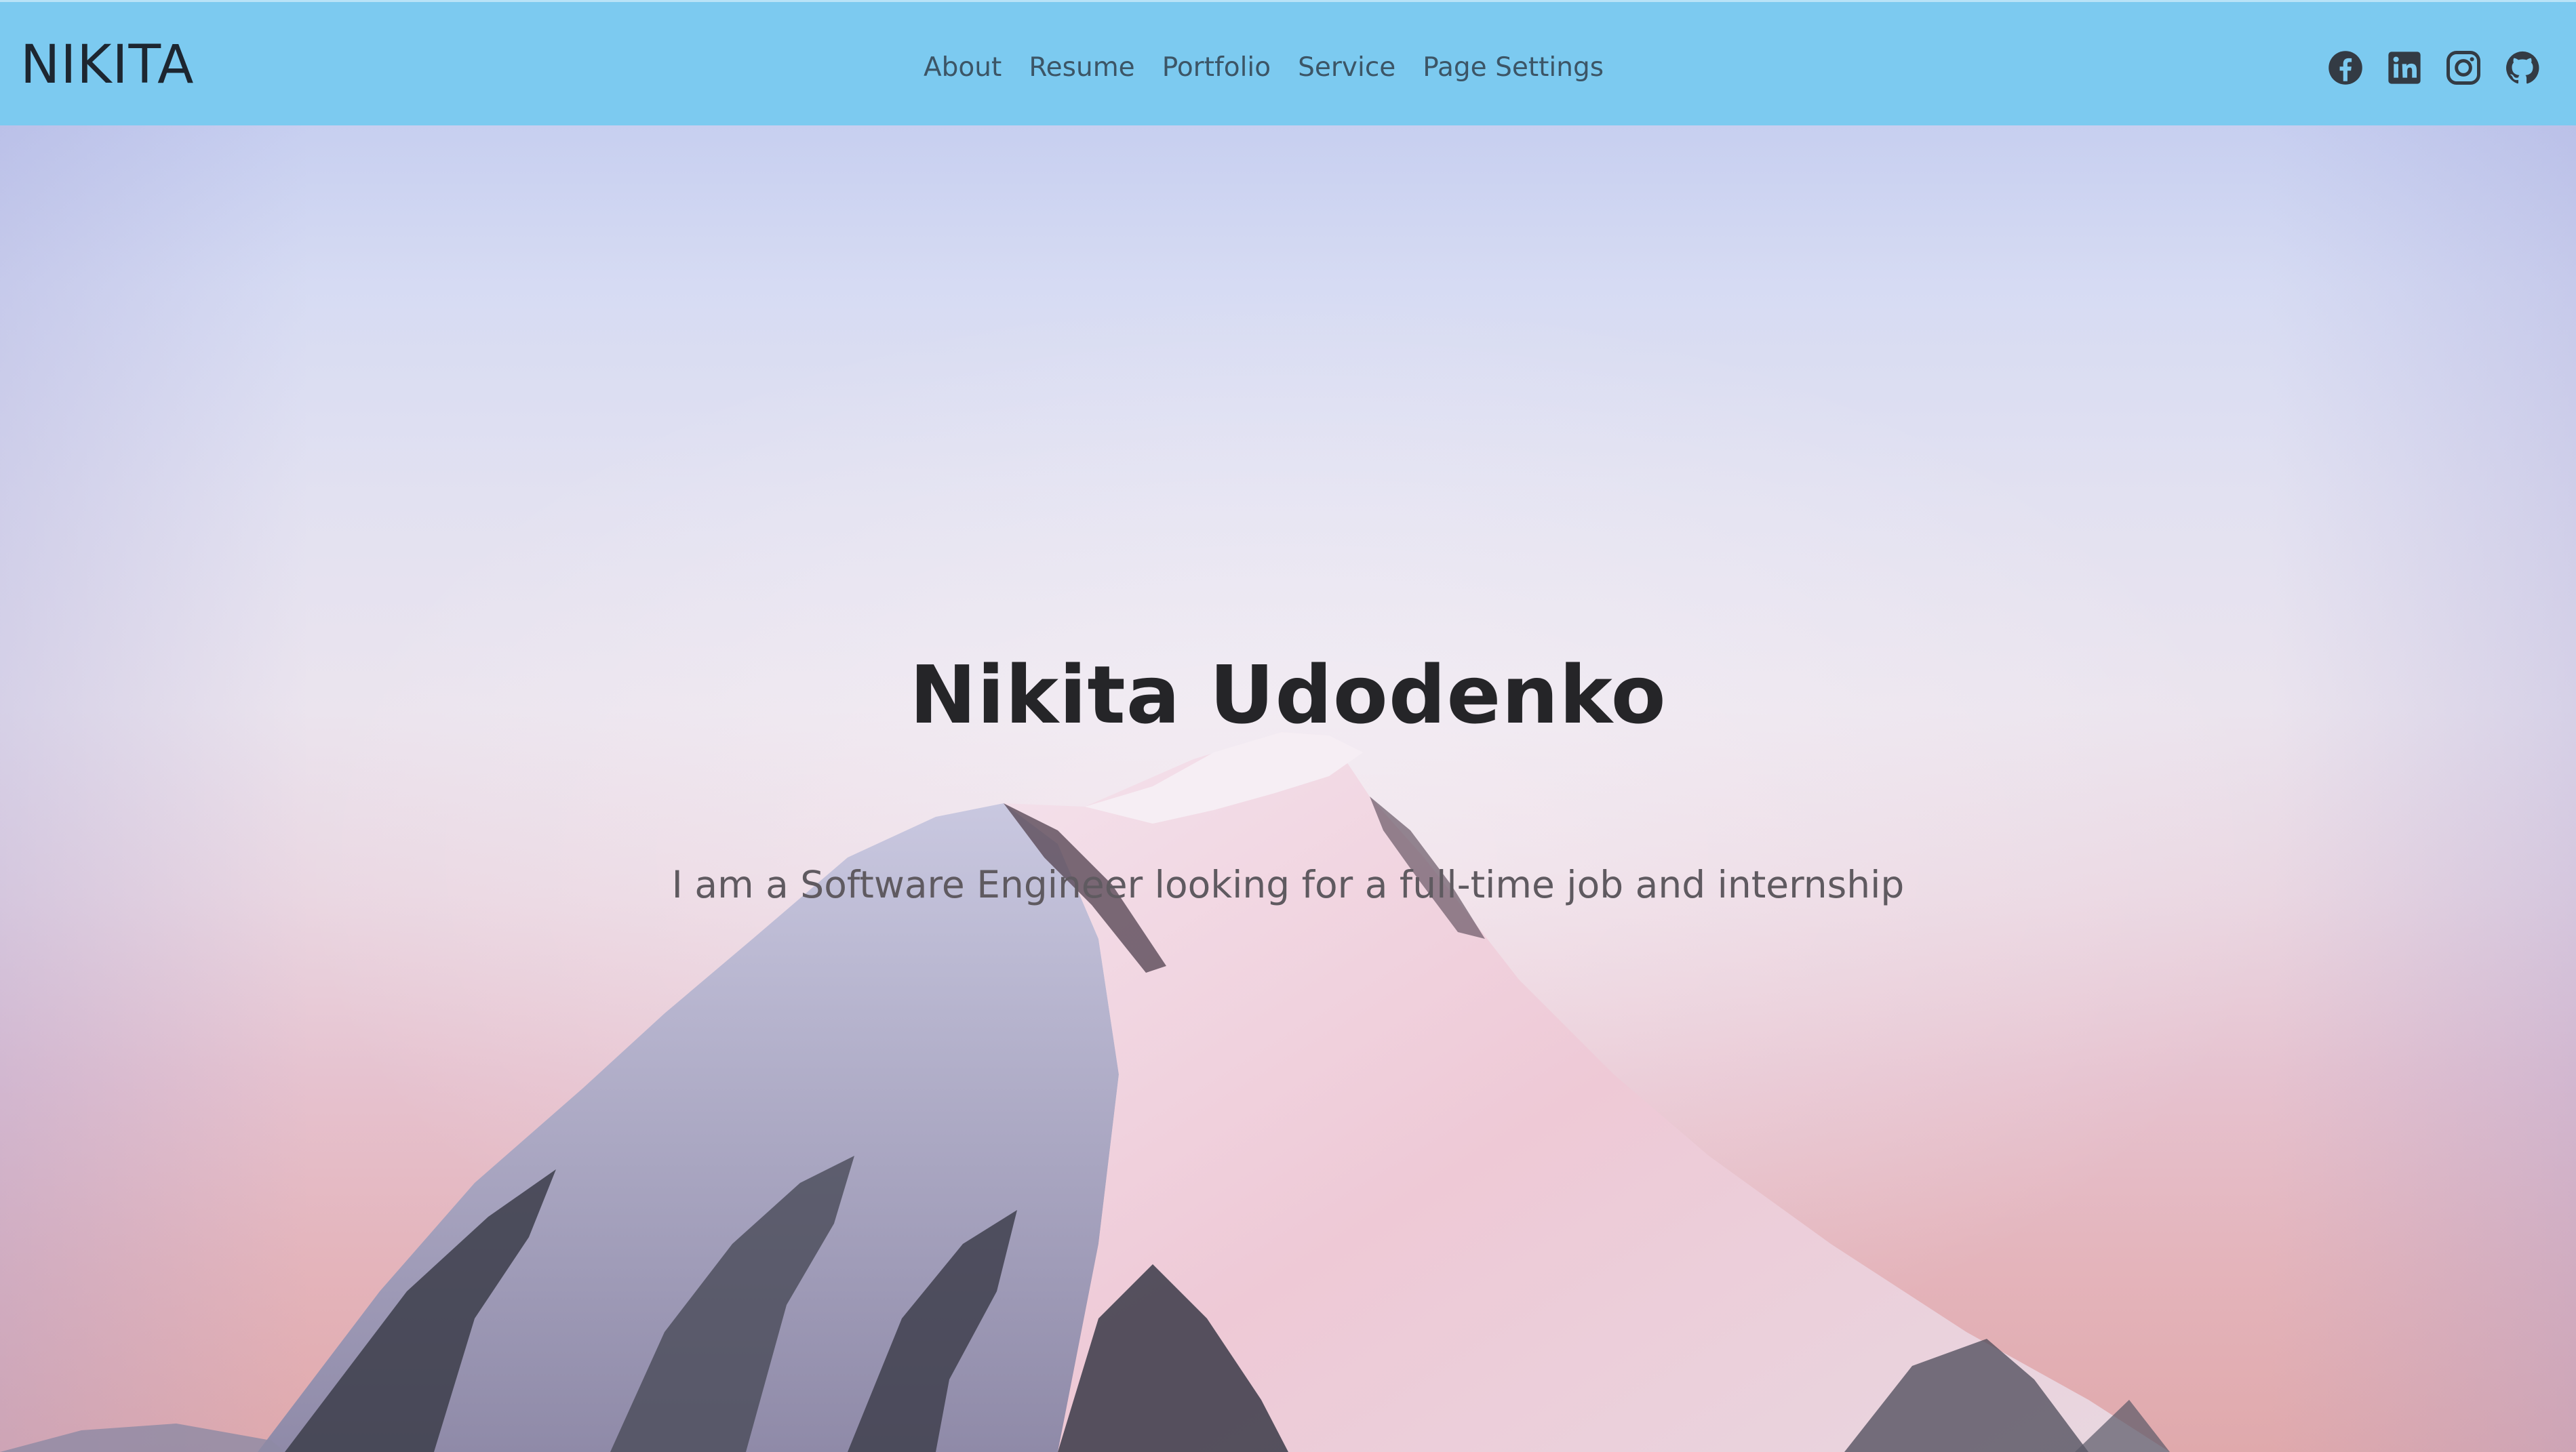 The image size is (2576, 1452). Describe the element at coordinates (107, 65) in the screenshot. I see `site-logo: NIKITA` at that location.